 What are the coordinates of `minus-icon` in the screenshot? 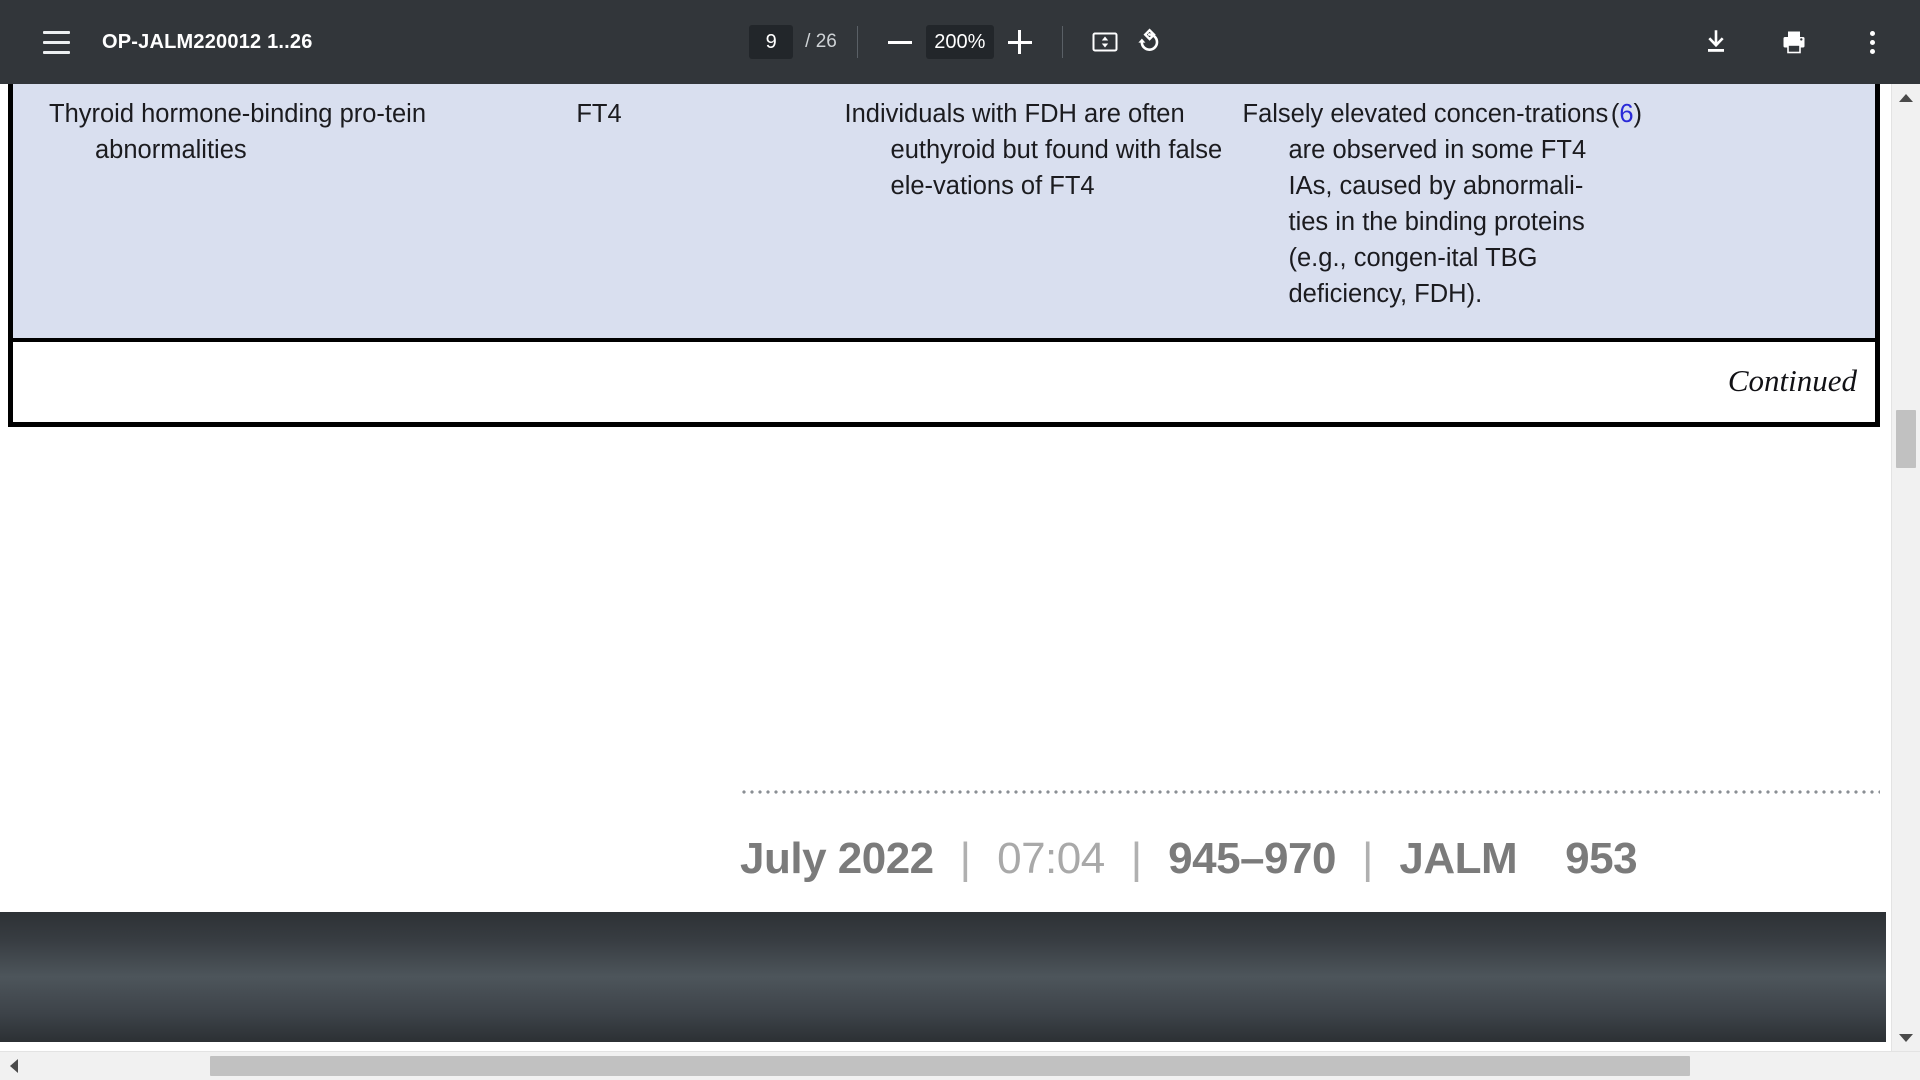 It's located at (899, 42).